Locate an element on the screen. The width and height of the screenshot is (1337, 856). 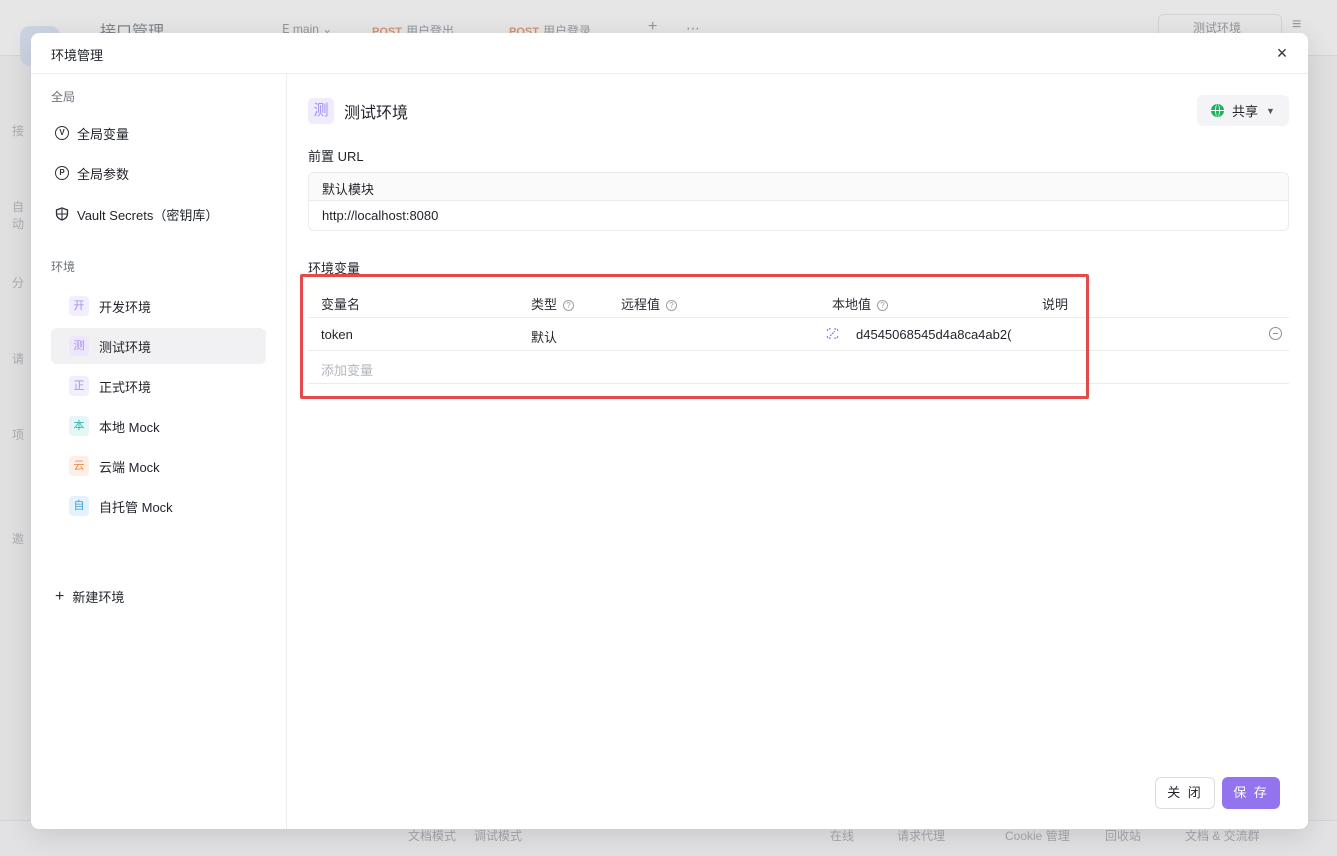
link-icon is located at coordinates (832, 333).